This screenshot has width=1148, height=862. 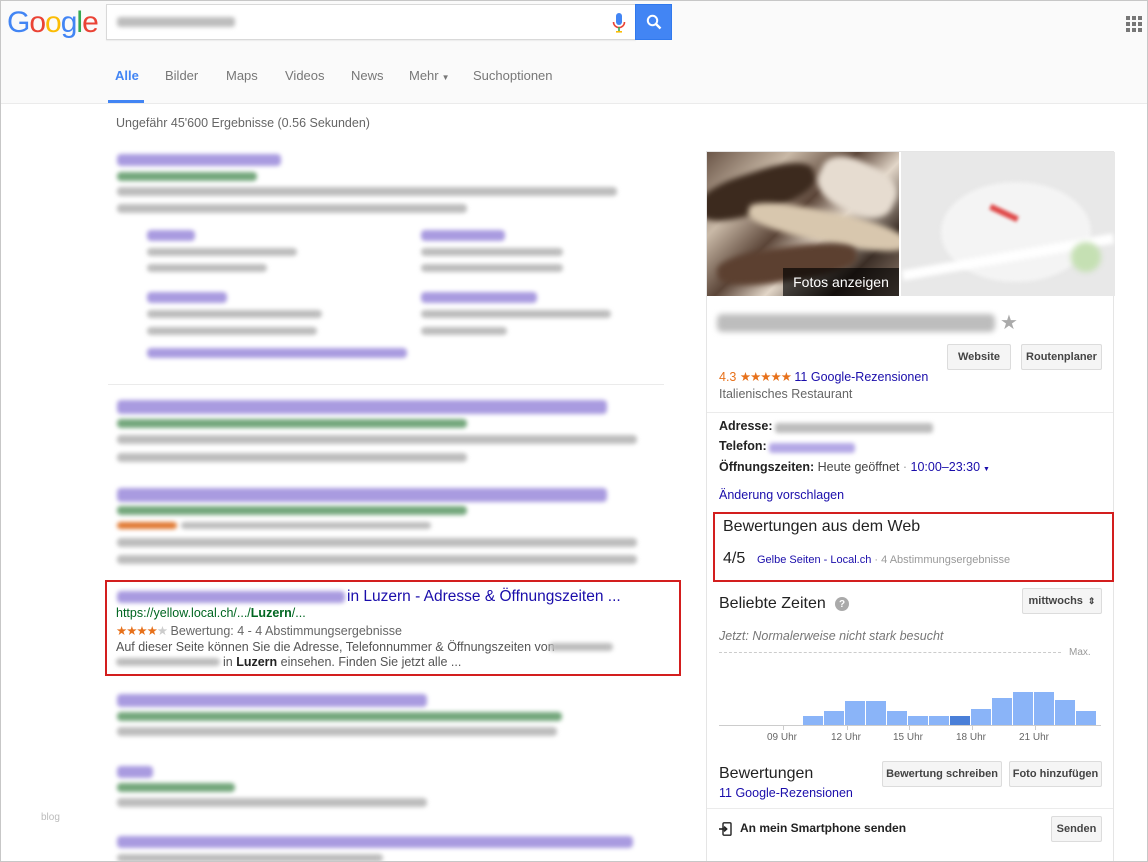 What do you see at coordinates (386, 384) in the screenshot?
I see `result-divider` at bounding box center [386, 384].